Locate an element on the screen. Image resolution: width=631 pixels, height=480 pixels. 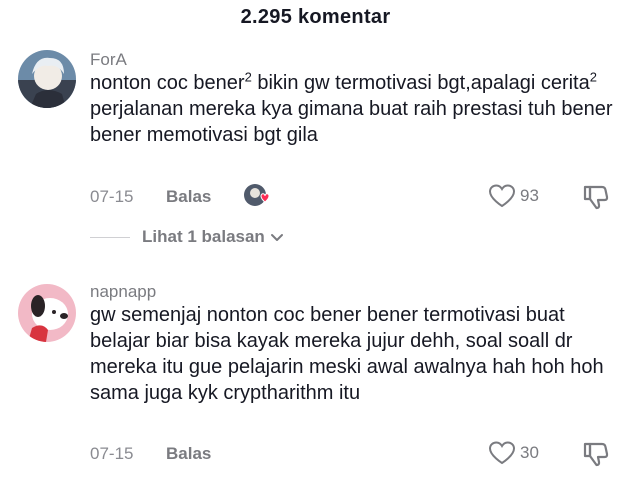
like-count: 93 is located at coordinates (529, 195).